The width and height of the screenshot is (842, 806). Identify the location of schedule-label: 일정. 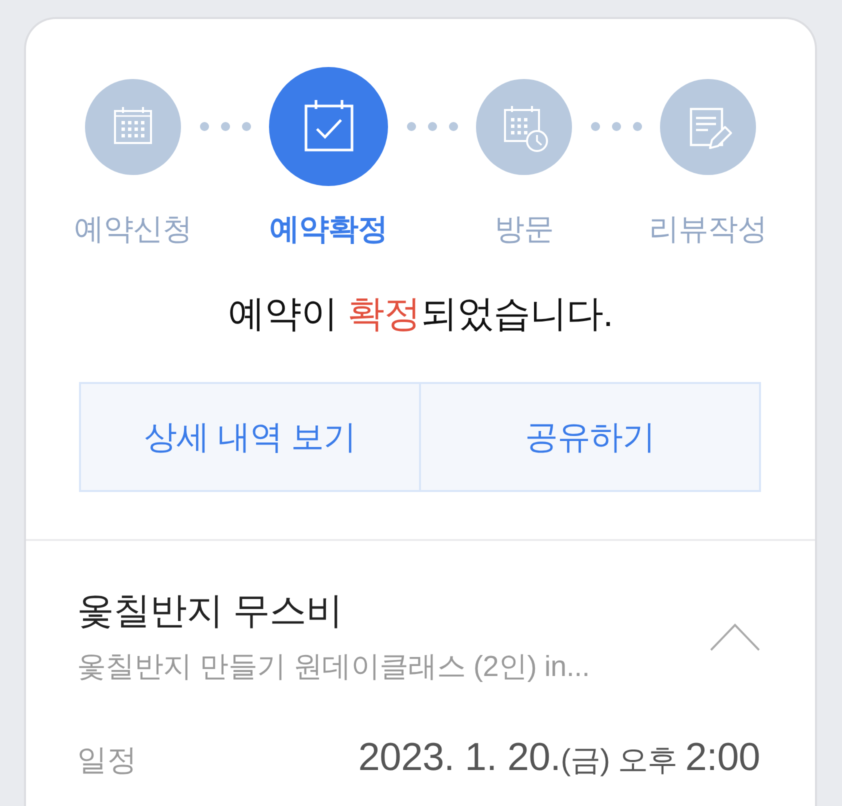
(107, 761).